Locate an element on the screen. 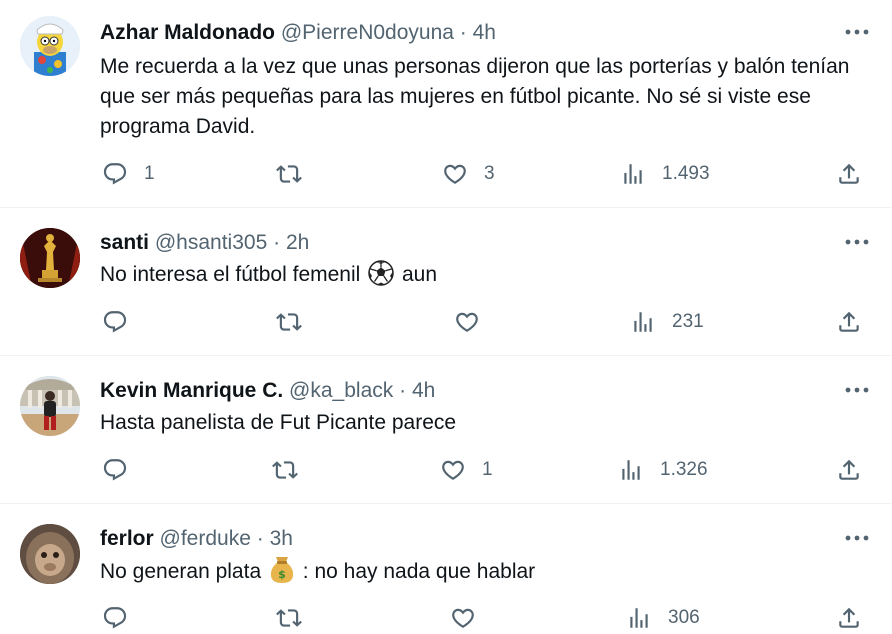  timestamp: 2h is located at coordinates (297, 242).